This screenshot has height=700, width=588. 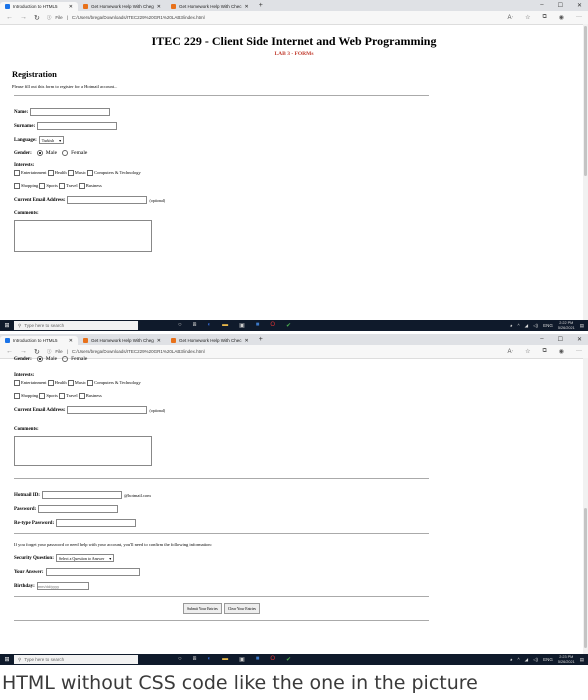 I want to click on check-app-icon: ✔, so click(x=288, y=659).